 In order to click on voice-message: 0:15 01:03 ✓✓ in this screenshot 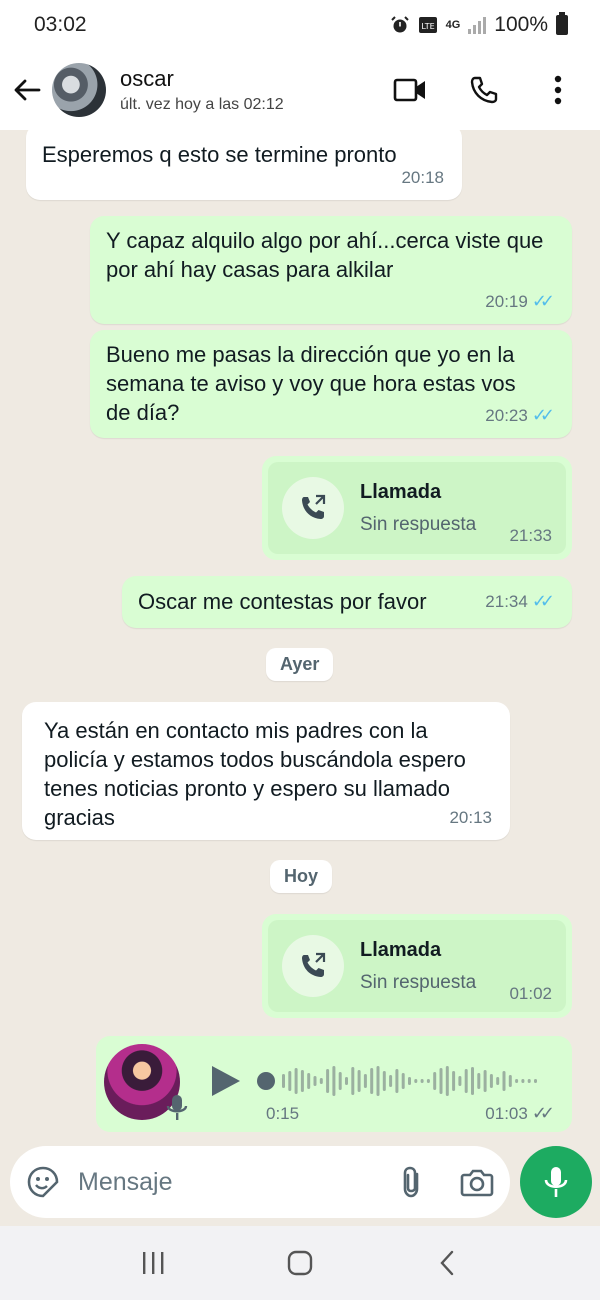, I will do `click(334, 1084)`.